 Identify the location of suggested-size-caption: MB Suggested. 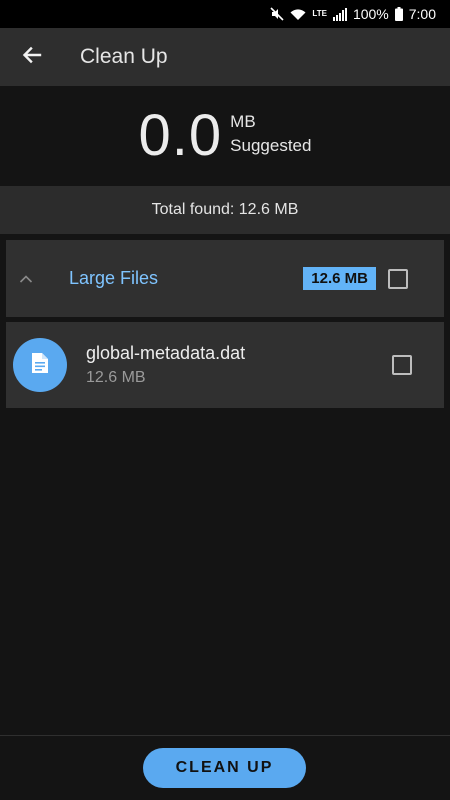
(270, 134).